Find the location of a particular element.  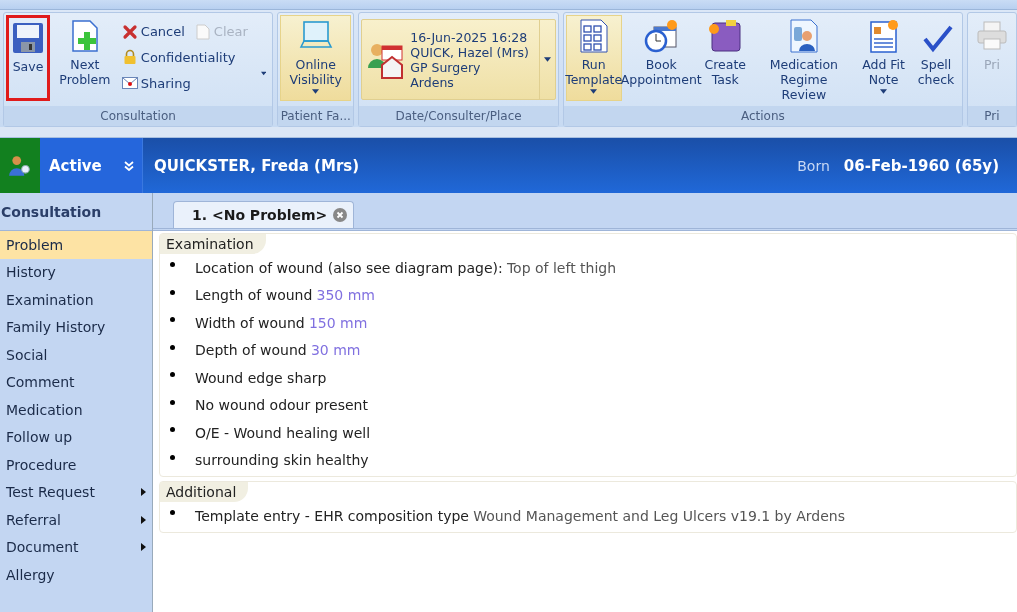

place-text: Ardens is located at coordinates (432, 82).